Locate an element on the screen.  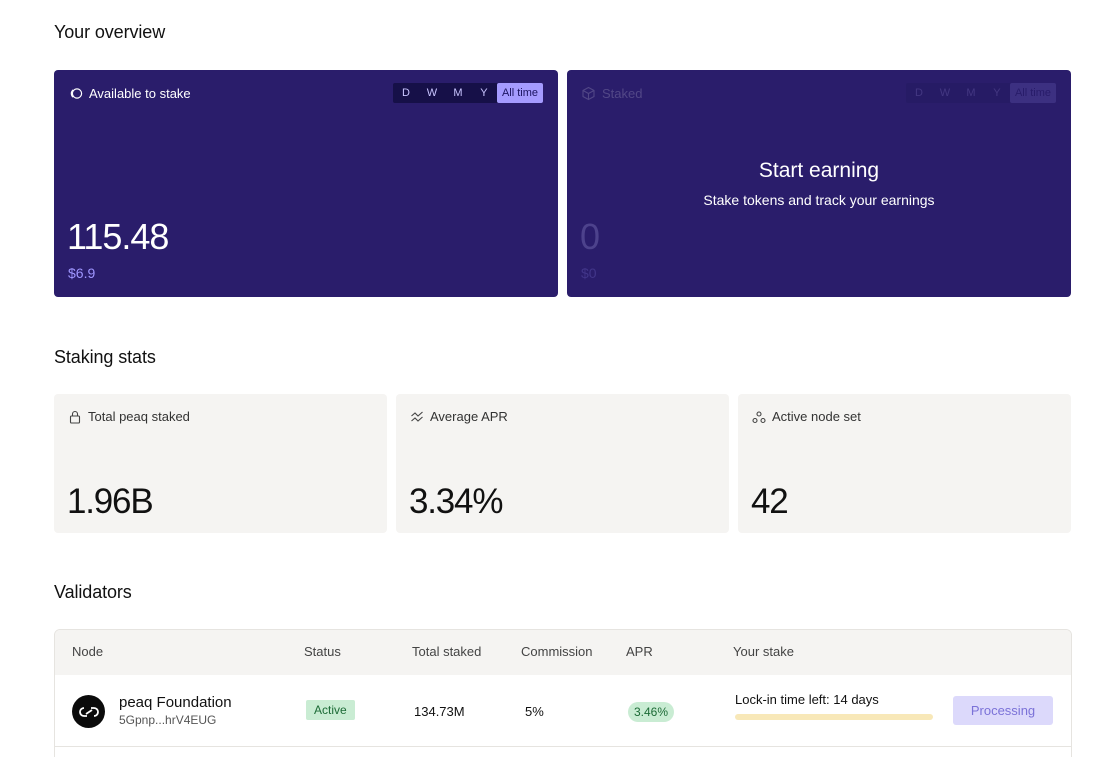
peaq-logo-icon is located at coordinates (88, 711).